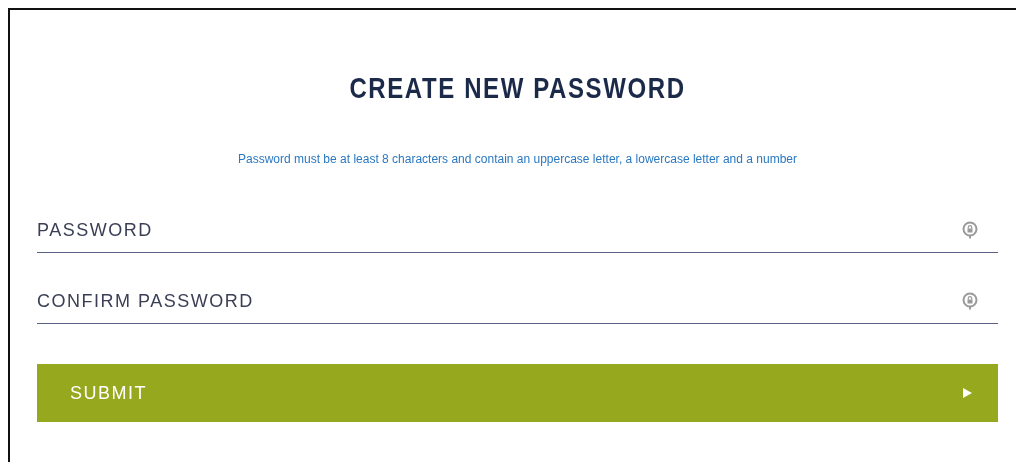 The image size is (1016, 464). Describe the element at coordinates (499, 301) in the screenshot. I see `password-field: CONFIRM PASSWORD` at that location.